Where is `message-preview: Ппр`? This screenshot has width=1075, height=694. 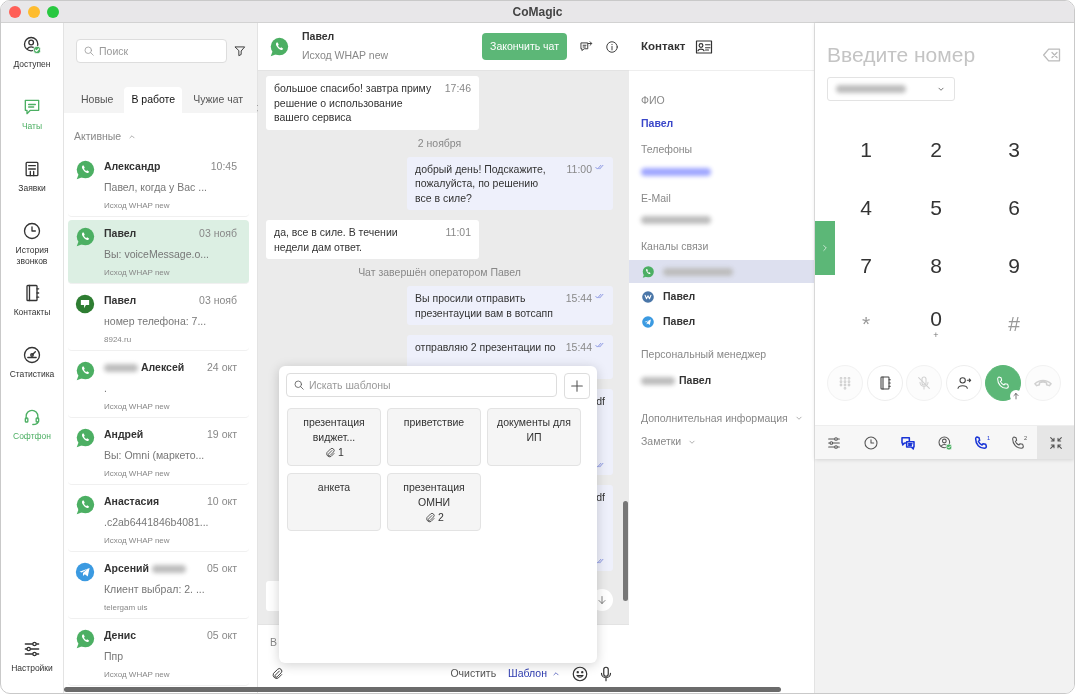
message-preview: Ппр is located at coordinates (114, 656).